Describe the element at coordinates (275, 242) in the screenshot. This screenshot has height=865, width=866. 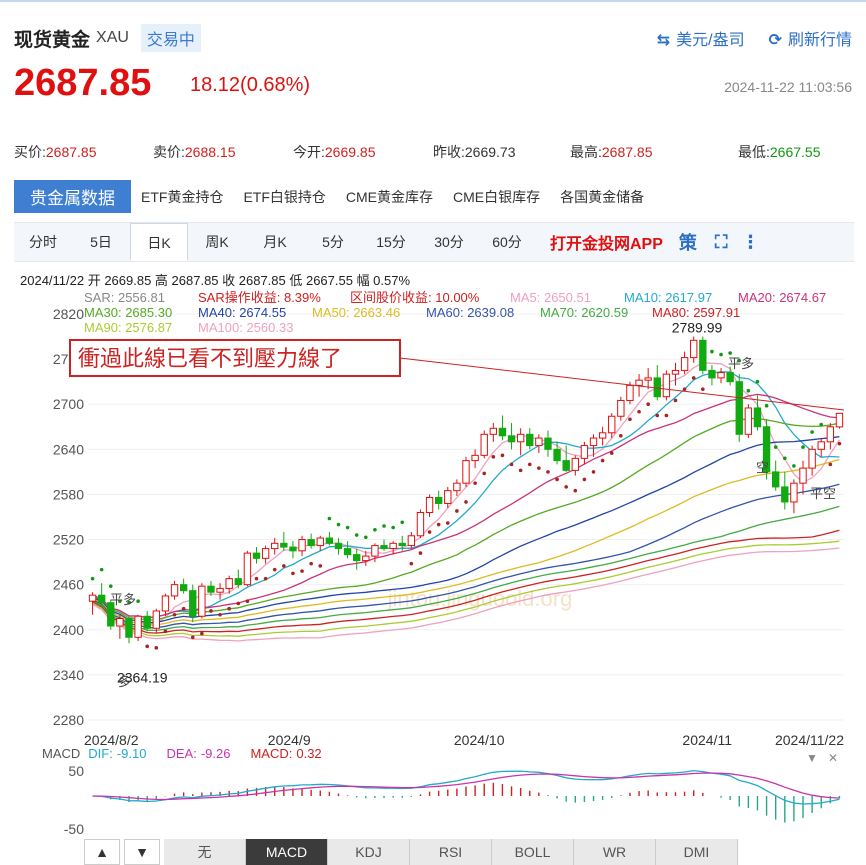
I see `period-tab: 月K` at that location.